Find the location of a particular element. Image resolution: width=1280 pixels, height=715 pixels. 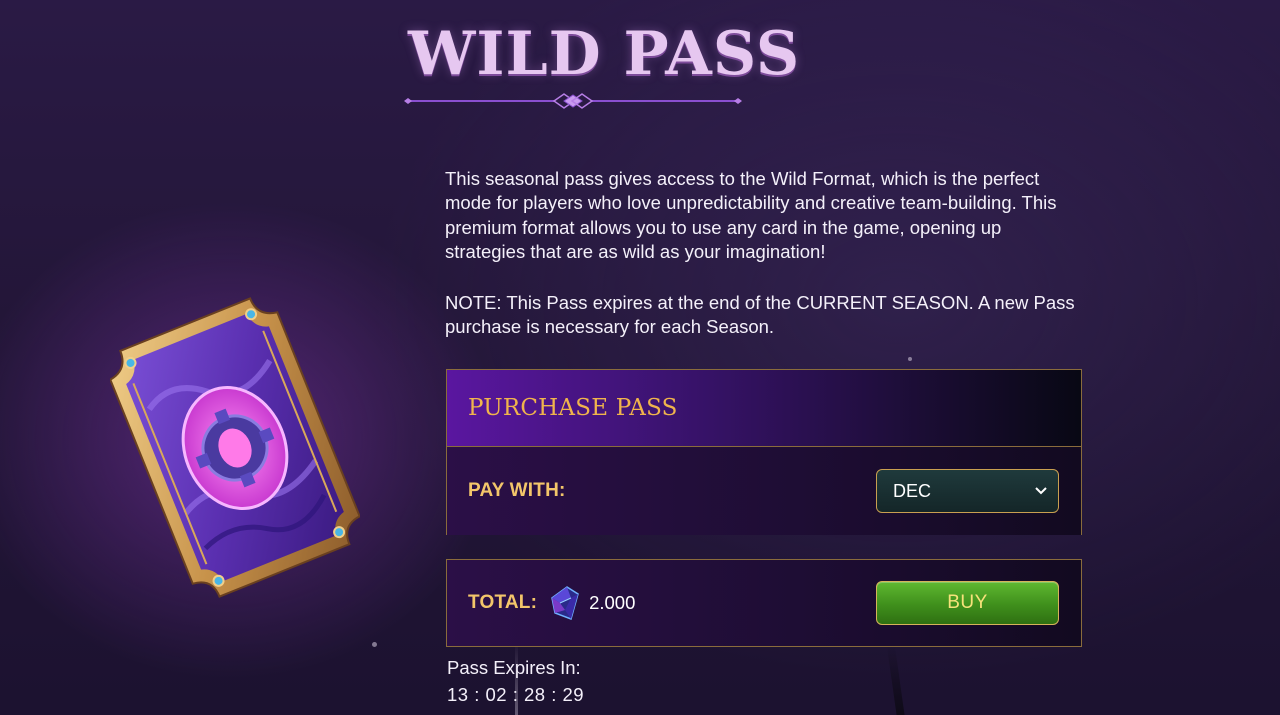

purchase-pass-title: PURCHASE PASS is located at coordinates (573, 408).